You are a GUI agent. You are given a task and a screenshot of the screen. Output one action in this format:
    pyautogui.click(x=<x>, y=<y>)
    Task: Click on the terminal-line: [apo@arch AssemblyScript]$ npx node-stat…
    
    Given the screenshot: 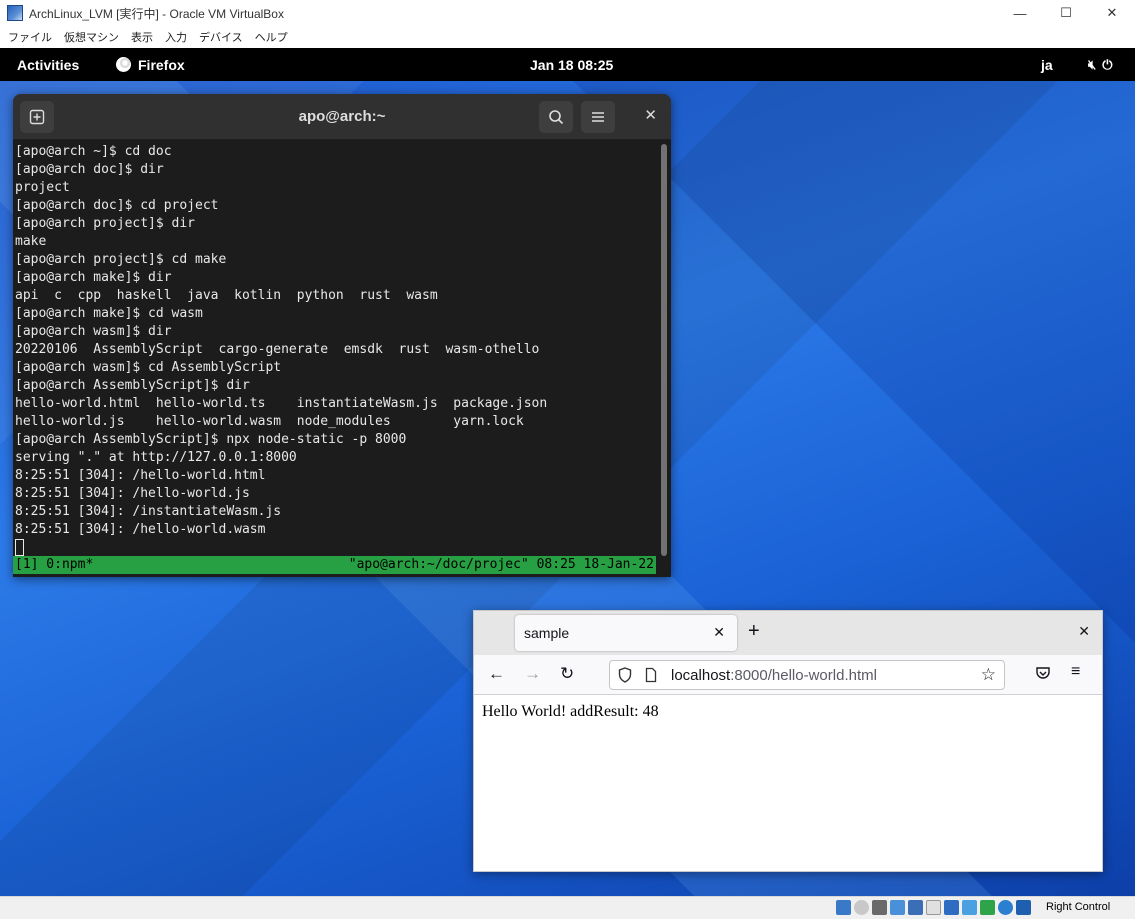 What is the action you would take?
    pyautogui.click(x=211, y=439)
    